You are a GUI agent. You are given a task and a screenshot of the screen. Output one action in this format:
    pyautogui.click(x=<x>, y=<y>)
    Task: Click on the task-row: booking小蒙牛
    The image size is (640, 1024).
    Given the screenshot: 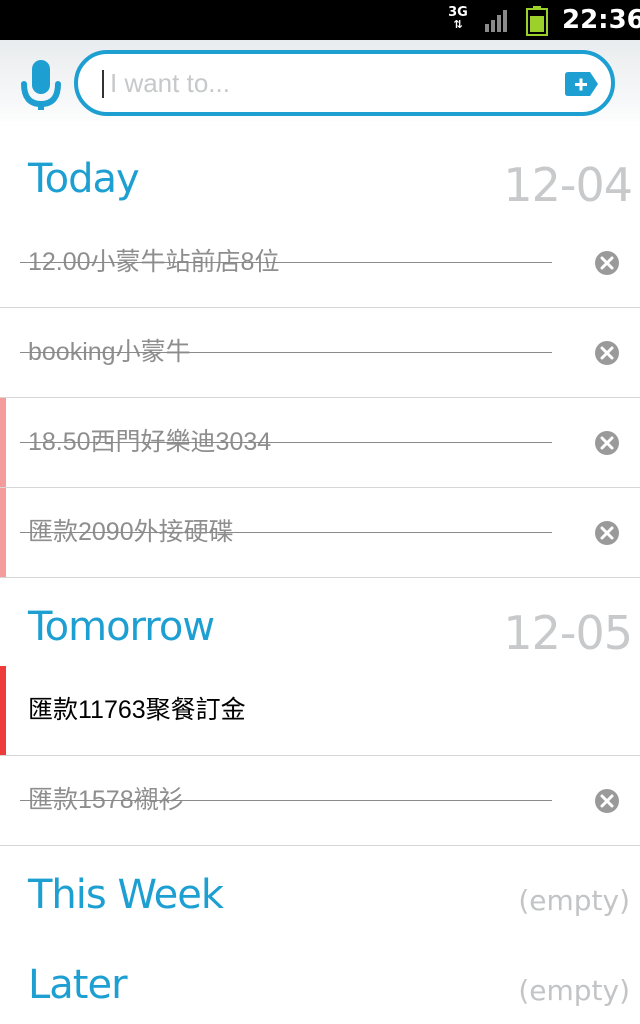 What is the action you would take?
    pyautogui.click(x=320, y=353)
    